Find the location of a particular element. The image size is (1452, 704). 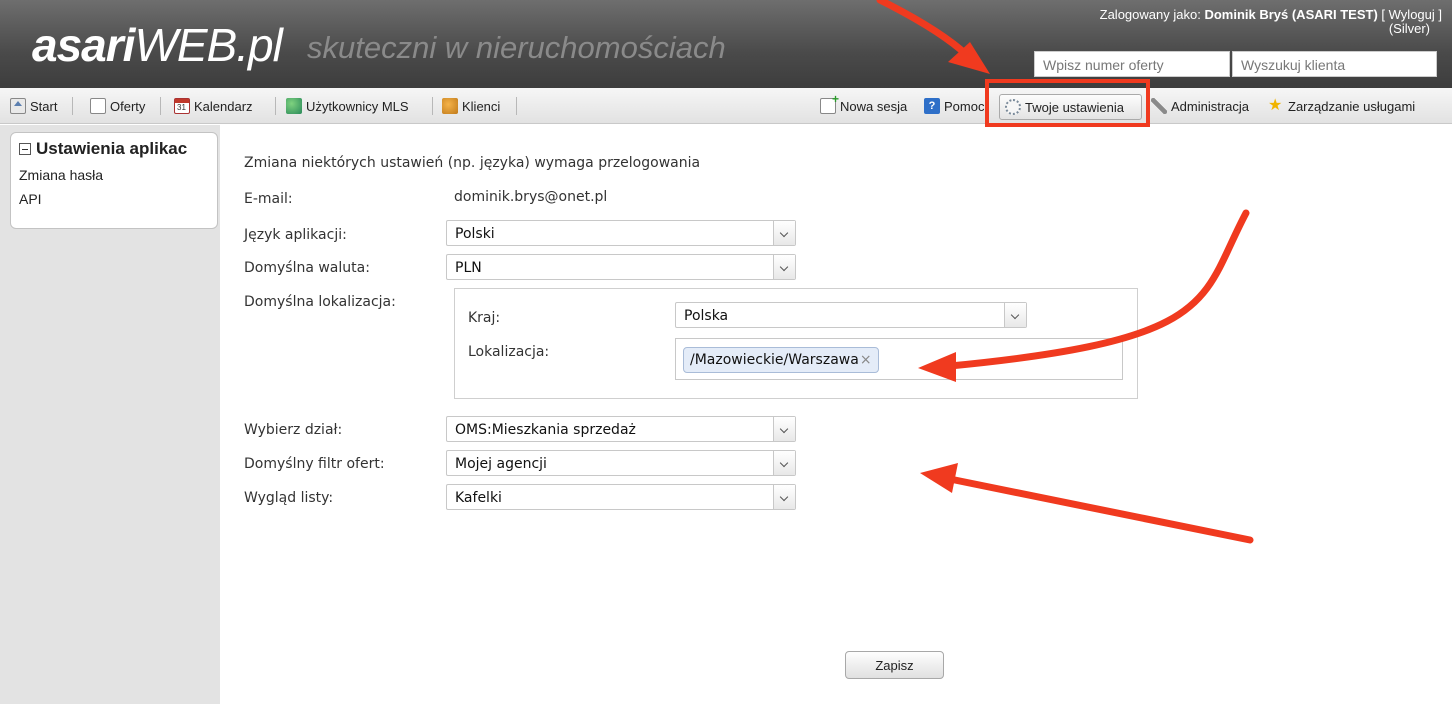

home-icon is located at coordinates (18, 106).